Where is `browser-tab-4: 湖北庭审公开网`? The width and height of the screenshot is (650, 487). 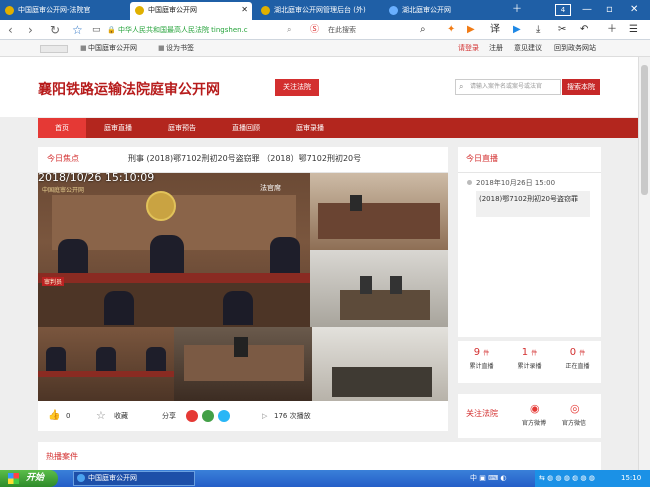 browser-tab-4: 湖北庭审公开网 is located at coordinates (439, 11).